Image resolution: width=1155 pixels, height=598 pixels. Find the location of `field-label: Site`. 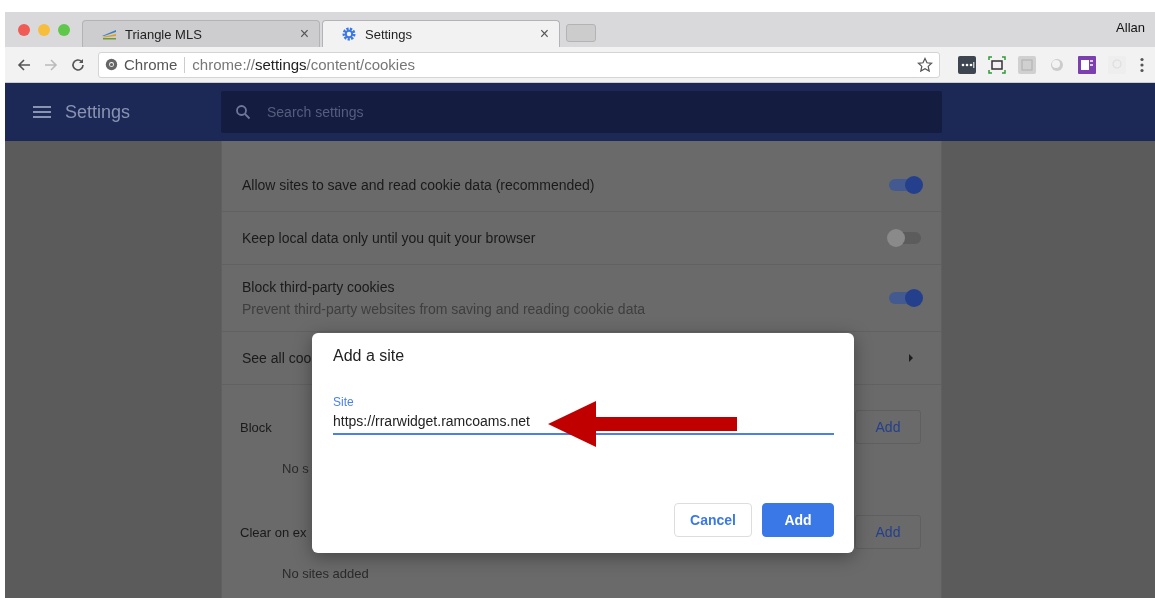

field-label: Site is located at coordinates (343, 402).